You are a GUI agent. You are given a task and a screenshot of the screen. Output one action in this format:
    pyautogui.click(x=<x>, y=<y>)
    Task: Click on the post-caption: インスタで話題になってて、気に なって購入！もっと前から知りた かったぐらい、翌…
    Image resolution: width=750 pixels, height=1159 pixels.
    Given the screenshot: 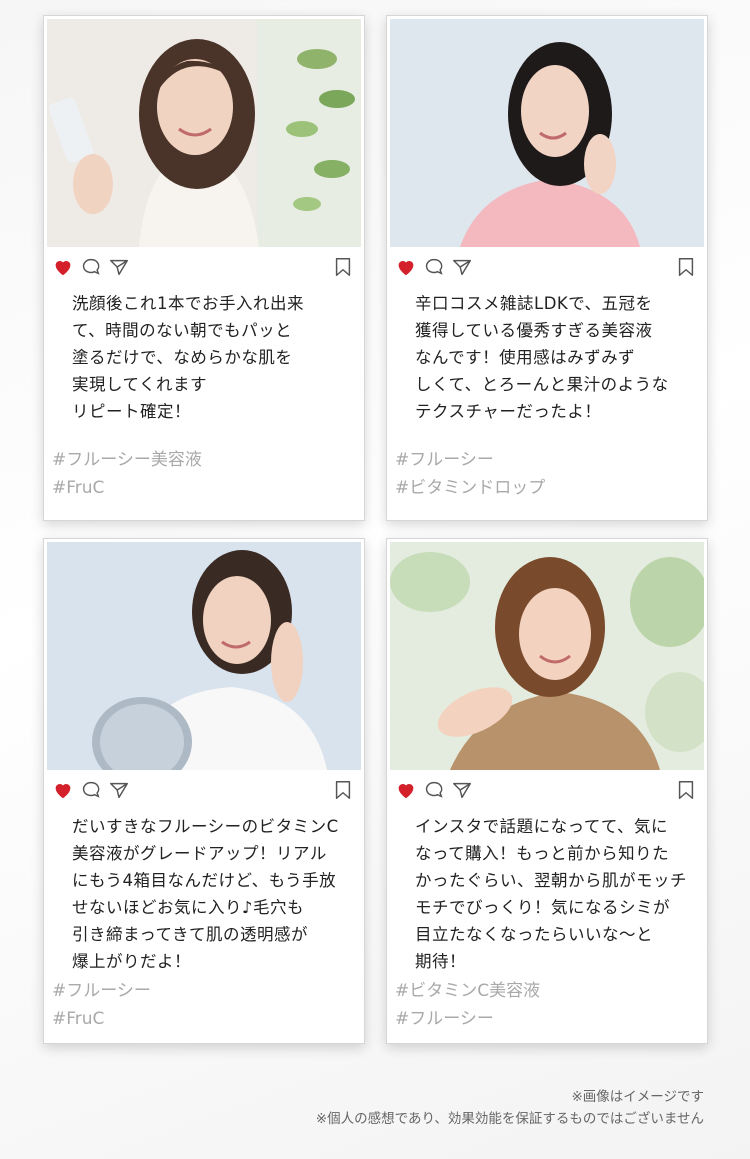 What is the action you would take?
    pyautogui.click(x=551, y=894)
    